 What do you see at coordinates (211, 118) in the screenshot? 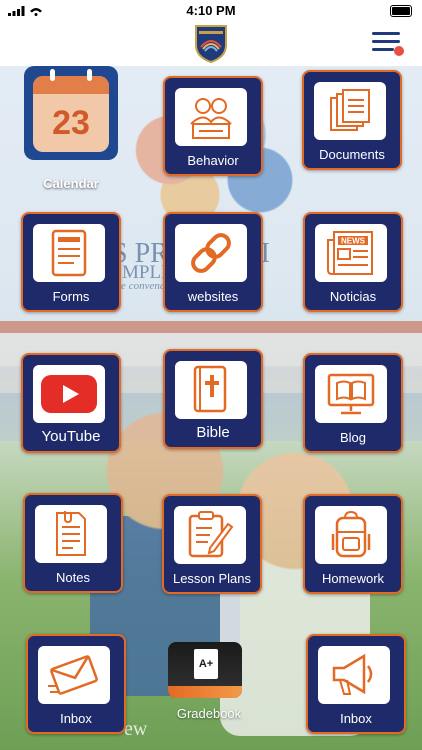
I see `behavior-icon` at bounding box center [211, 118].